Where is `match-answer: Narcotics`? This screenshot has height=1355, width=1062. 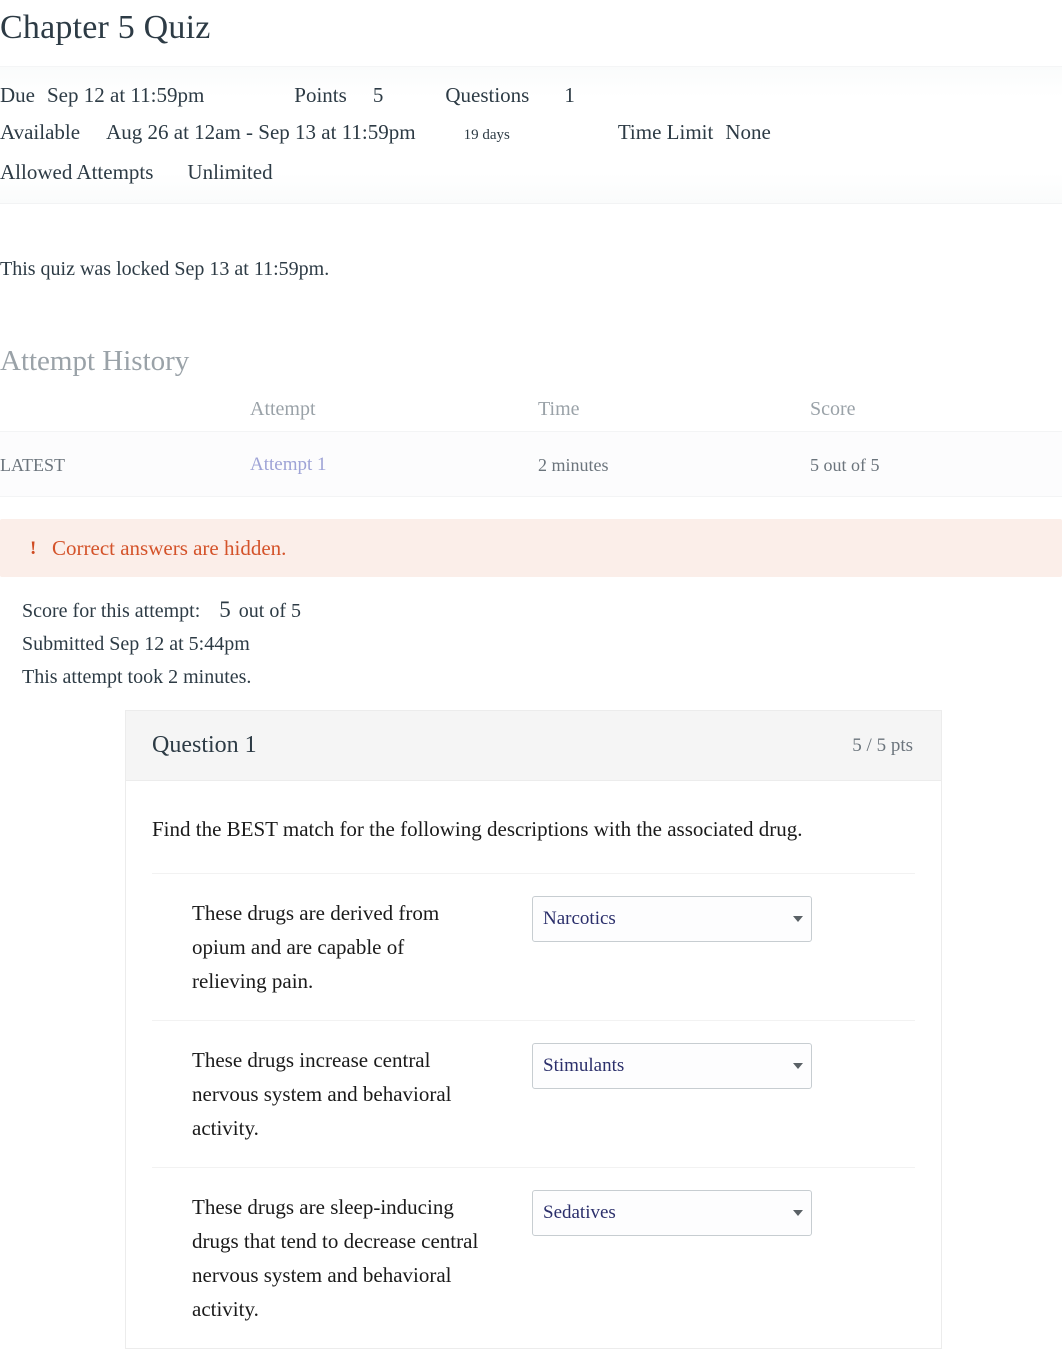 match-answer: Narcotics is located at coordinates (647, 919).